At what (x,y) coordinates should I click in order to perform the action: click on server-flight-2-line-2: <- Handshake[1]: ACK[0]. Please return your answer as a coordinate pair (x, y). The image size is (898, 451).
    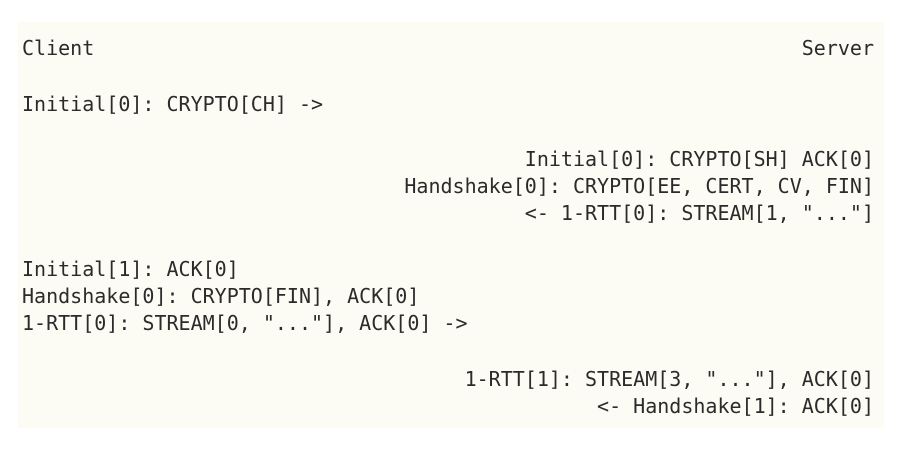
    Looking at the image, I should click on (735, 406).